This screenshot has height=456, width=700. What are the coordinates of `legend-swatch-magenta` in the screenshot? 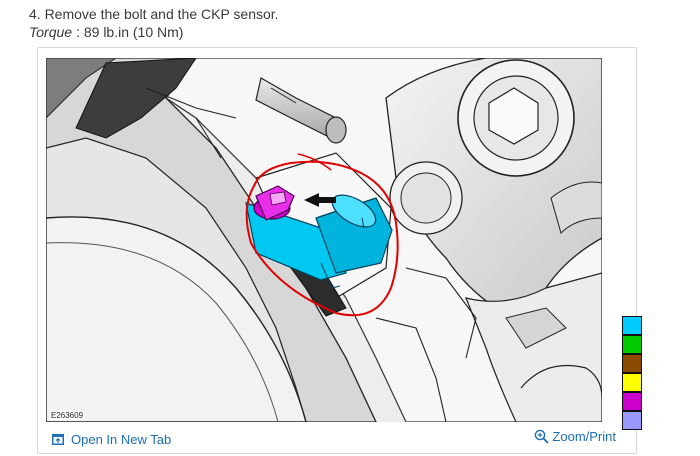 It's located at (632, 401).